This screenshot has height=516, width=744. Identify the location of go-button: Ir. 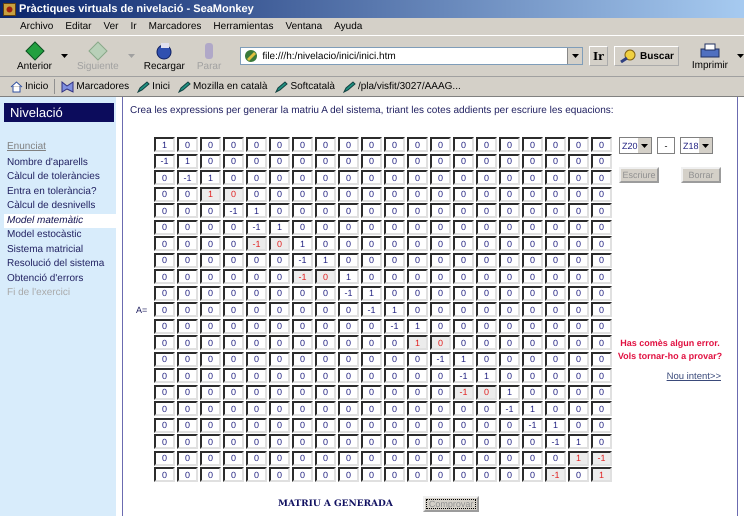
(598, 56).